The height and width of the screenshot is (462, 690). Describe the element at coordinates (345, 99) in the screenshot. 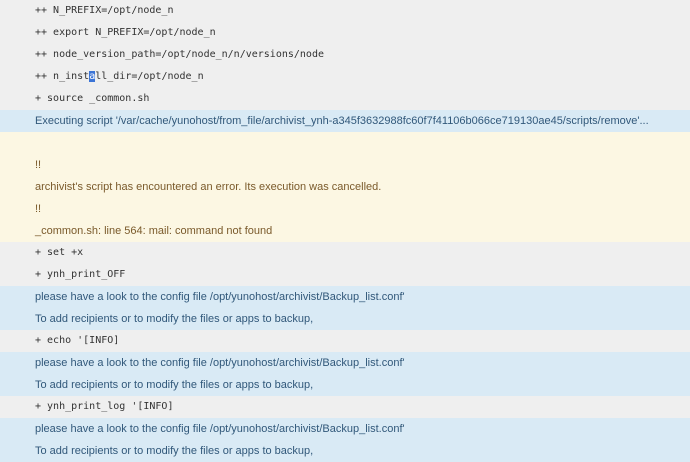

I see `log-line-debug: + source _common.sh` at that location.